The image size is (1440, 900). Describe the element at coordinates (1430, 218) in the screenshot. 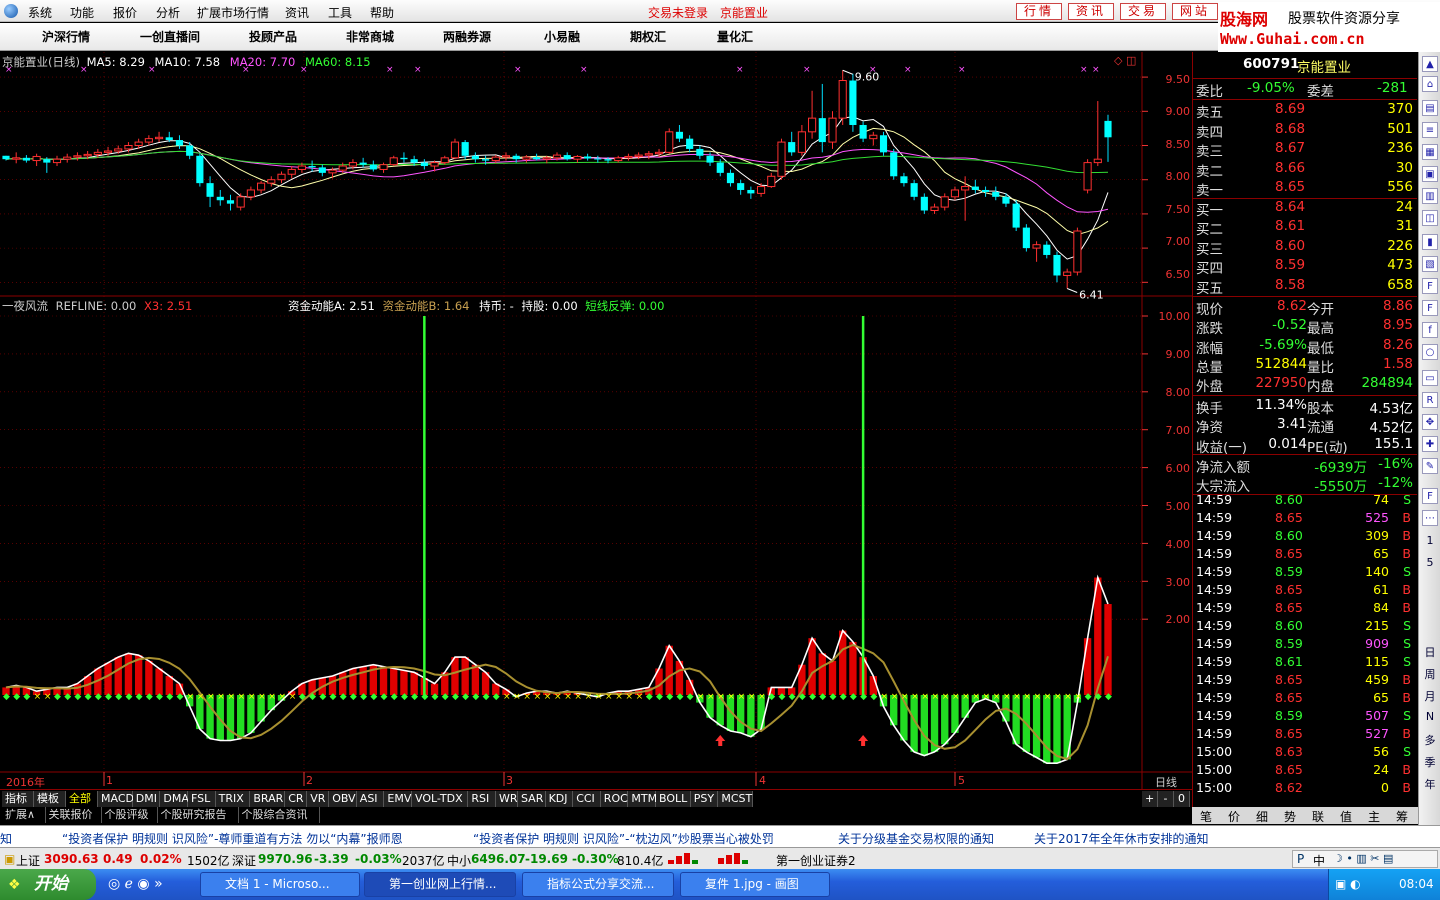

I see `chart-icon: ◫` at that location.